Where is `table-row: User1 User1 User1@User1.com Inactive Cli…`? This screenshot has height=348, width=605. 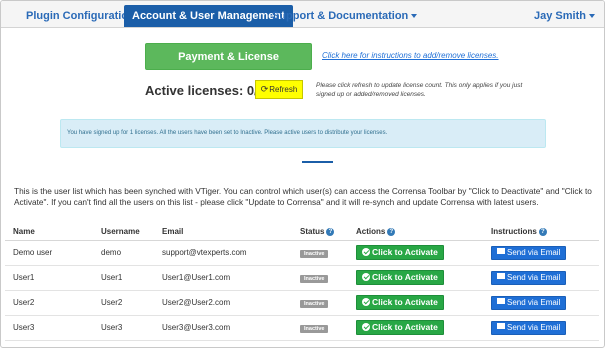 table-row: User1 User1 User1@User1.com Inactive Cli… is located at coordinates (302, 278).